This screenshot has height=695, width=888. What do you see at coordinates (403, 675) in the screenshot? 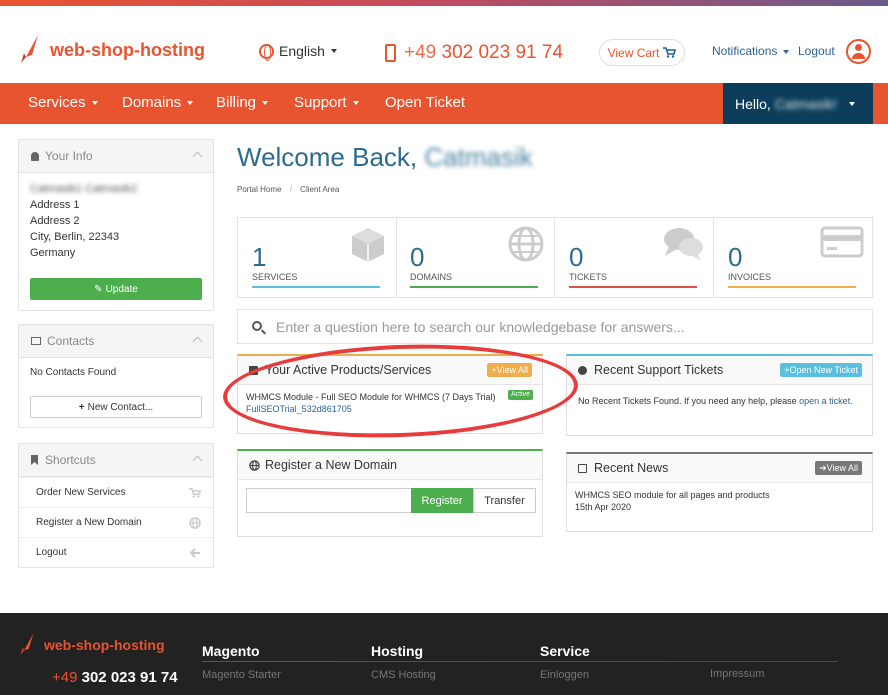
I see `footer-link-cms-hosting: CMS Hosting` at bounding box center [403, 675].